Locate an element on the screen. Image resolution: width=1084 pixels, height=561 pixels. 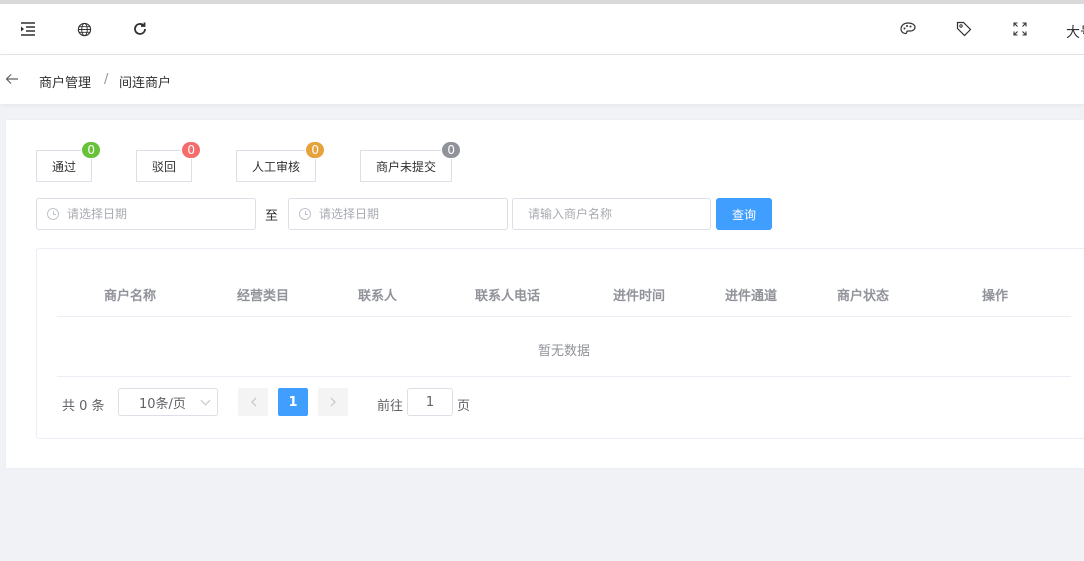
refresh-icon is located at coordinates (140, 29).